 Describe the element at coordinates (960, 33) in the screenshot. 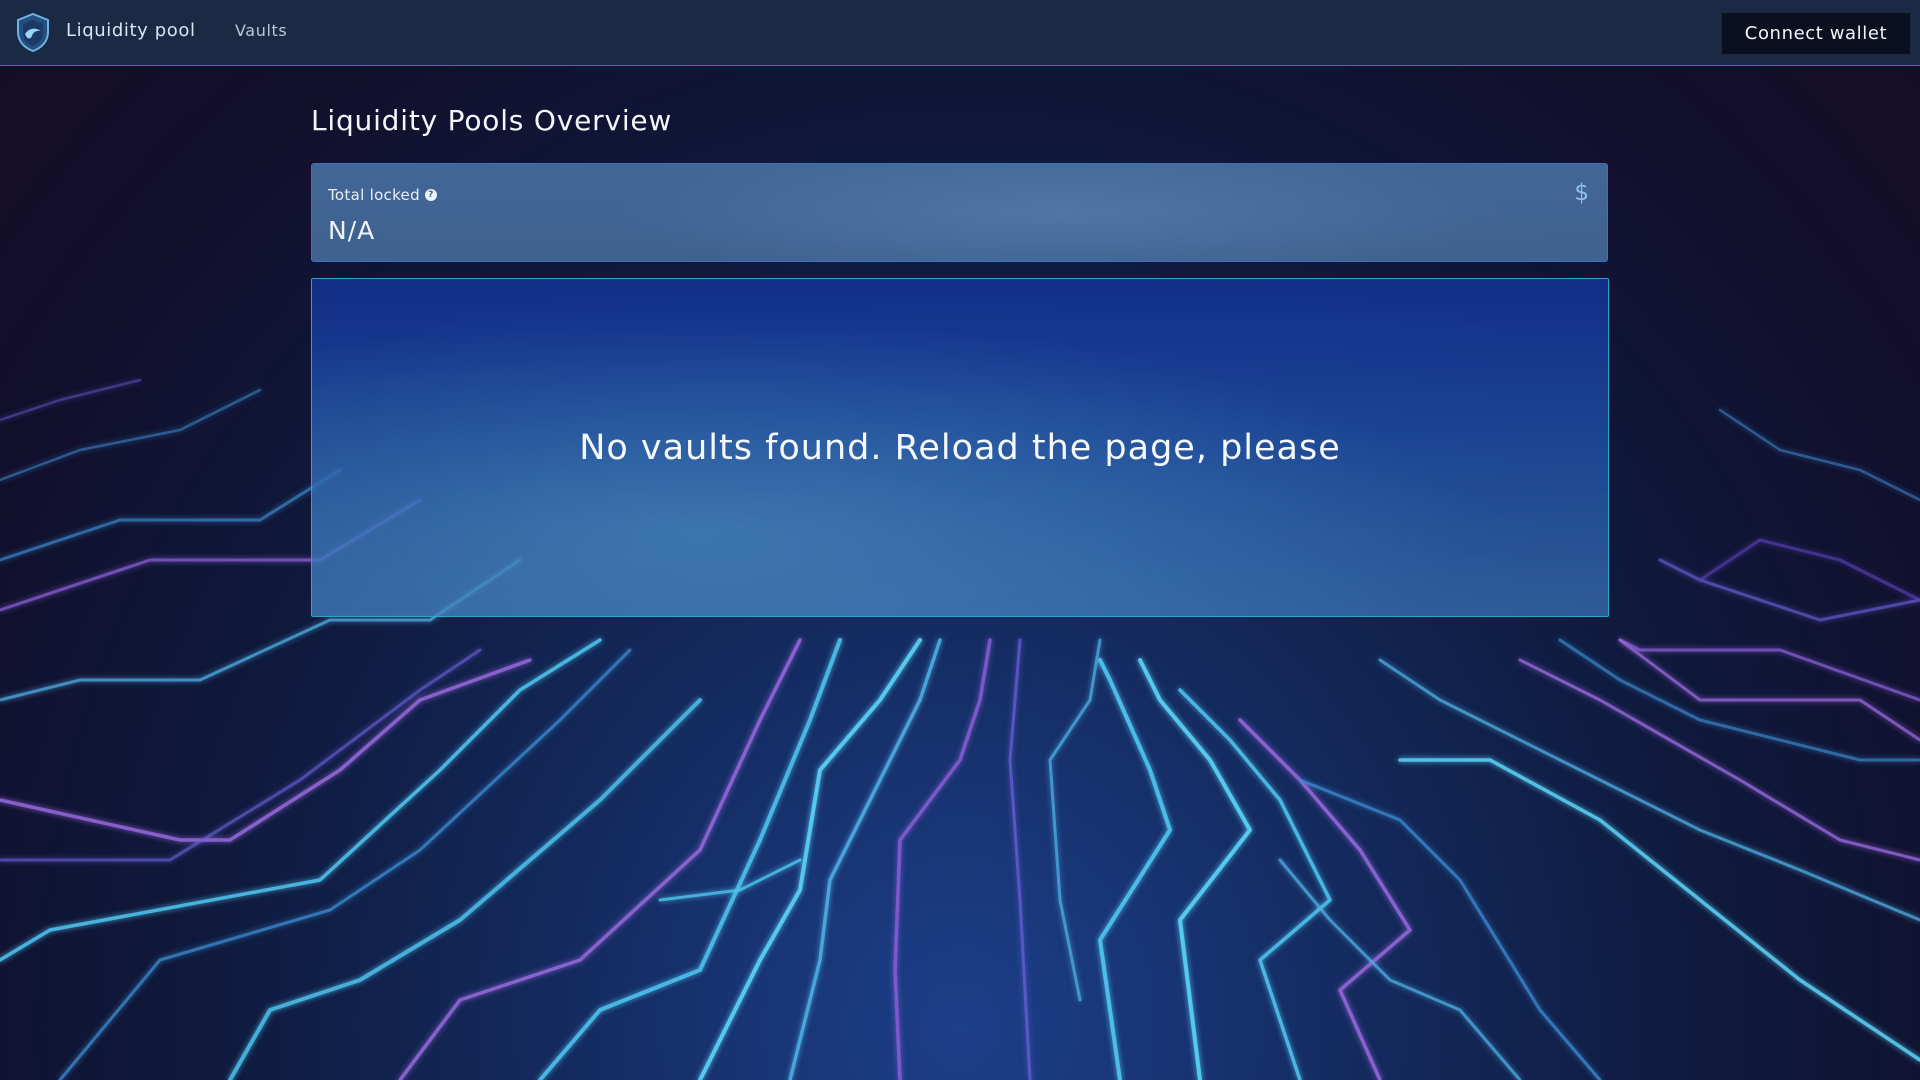

I see `top-navigation-bar: Liquidity pool Vaults Connect wallet` at that location.